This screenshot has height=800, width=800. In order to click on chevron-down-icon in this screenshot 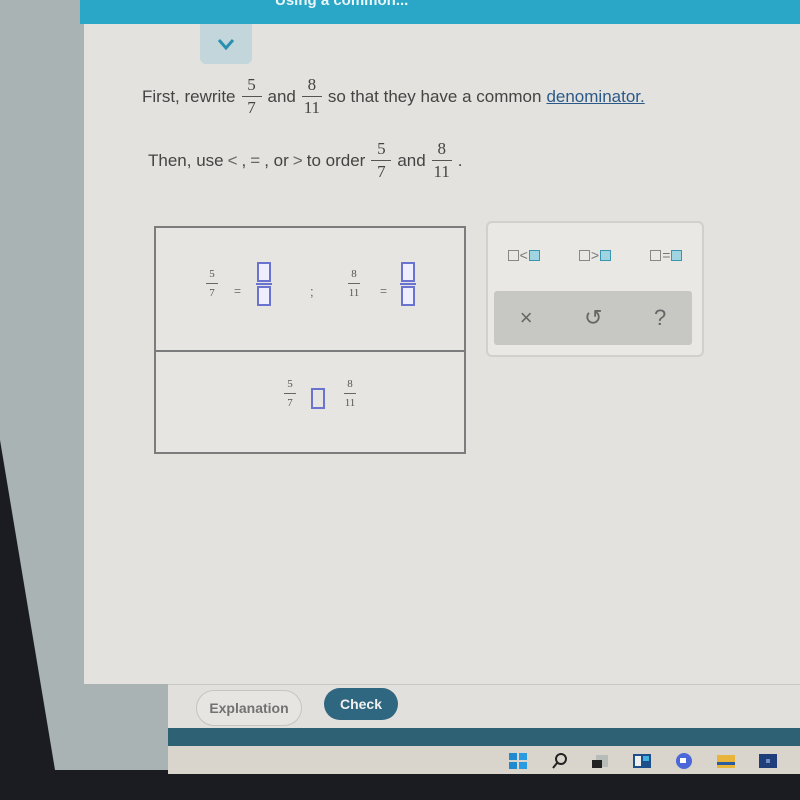, I will do `click(226, 45)`.